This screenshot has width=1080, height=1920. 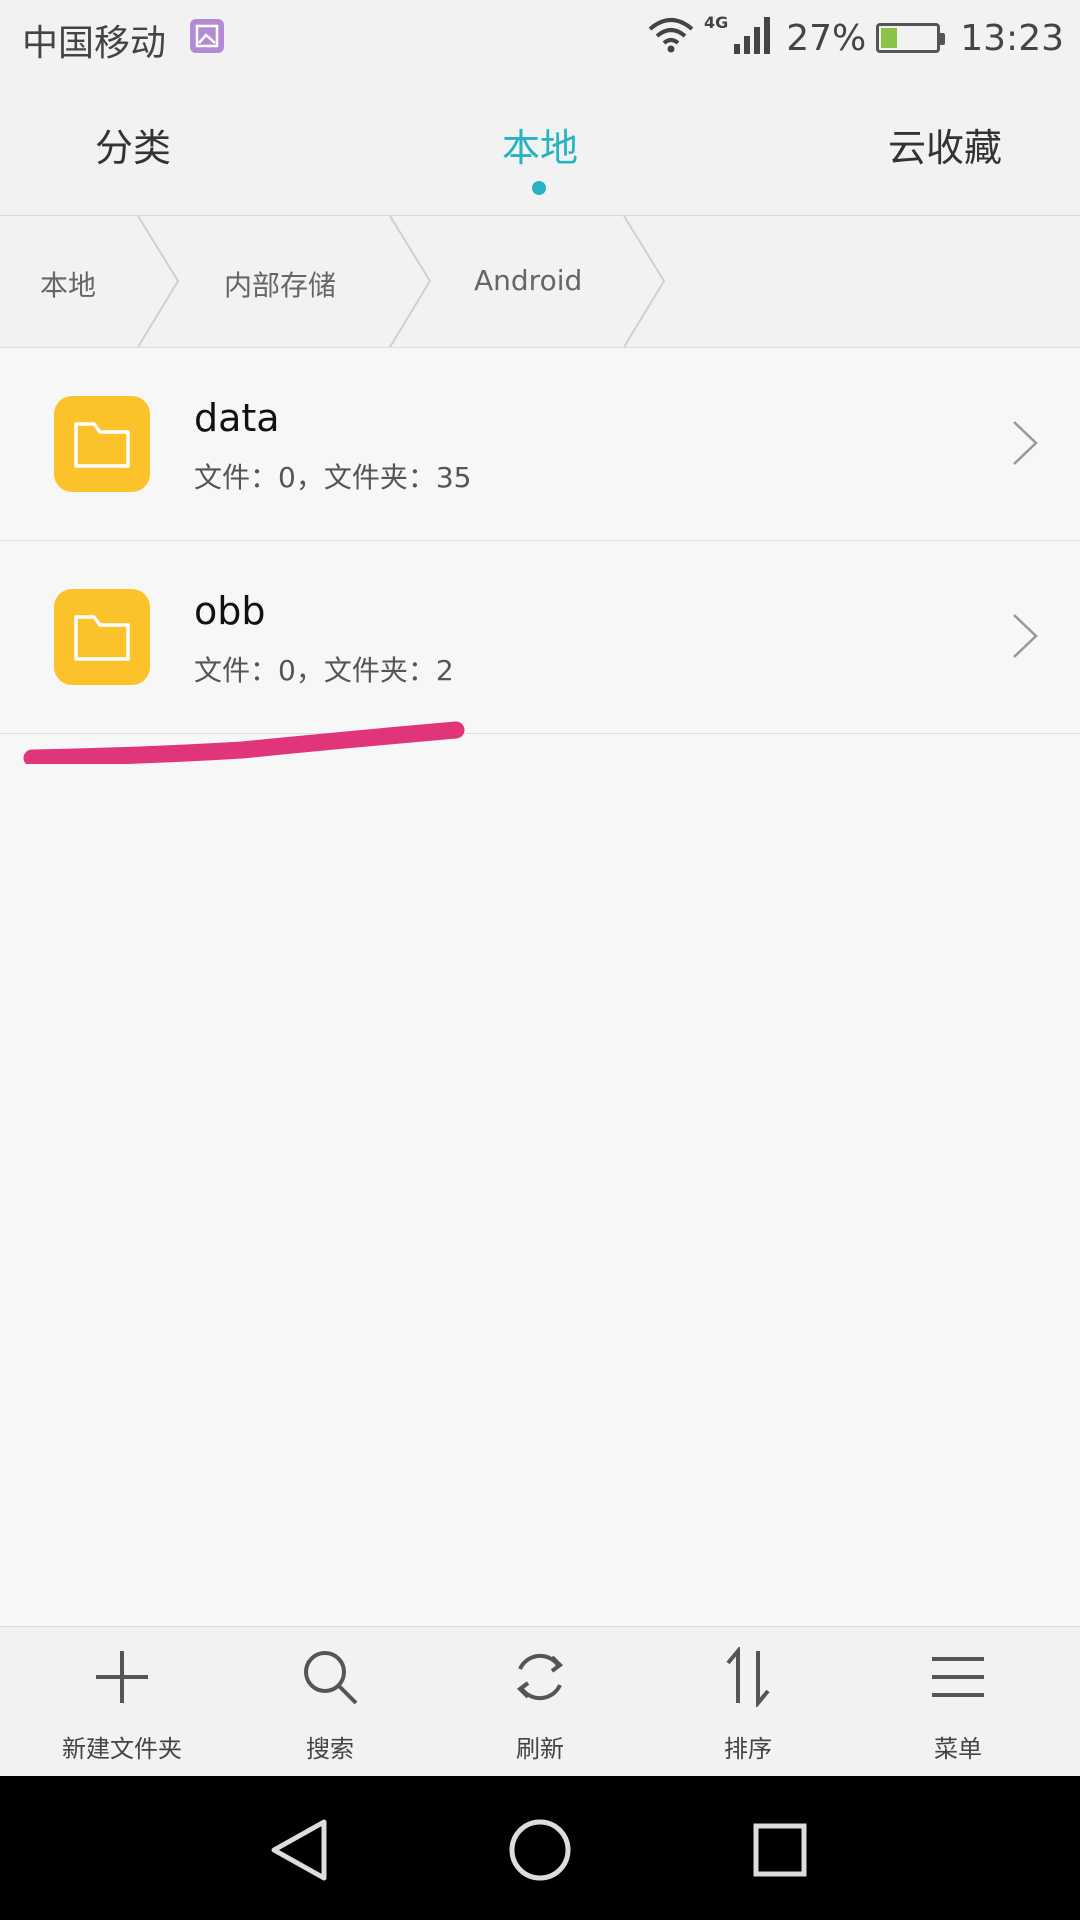 I want to click on new-folder-label: 新建文件夹, so click(x=122, y=1749).